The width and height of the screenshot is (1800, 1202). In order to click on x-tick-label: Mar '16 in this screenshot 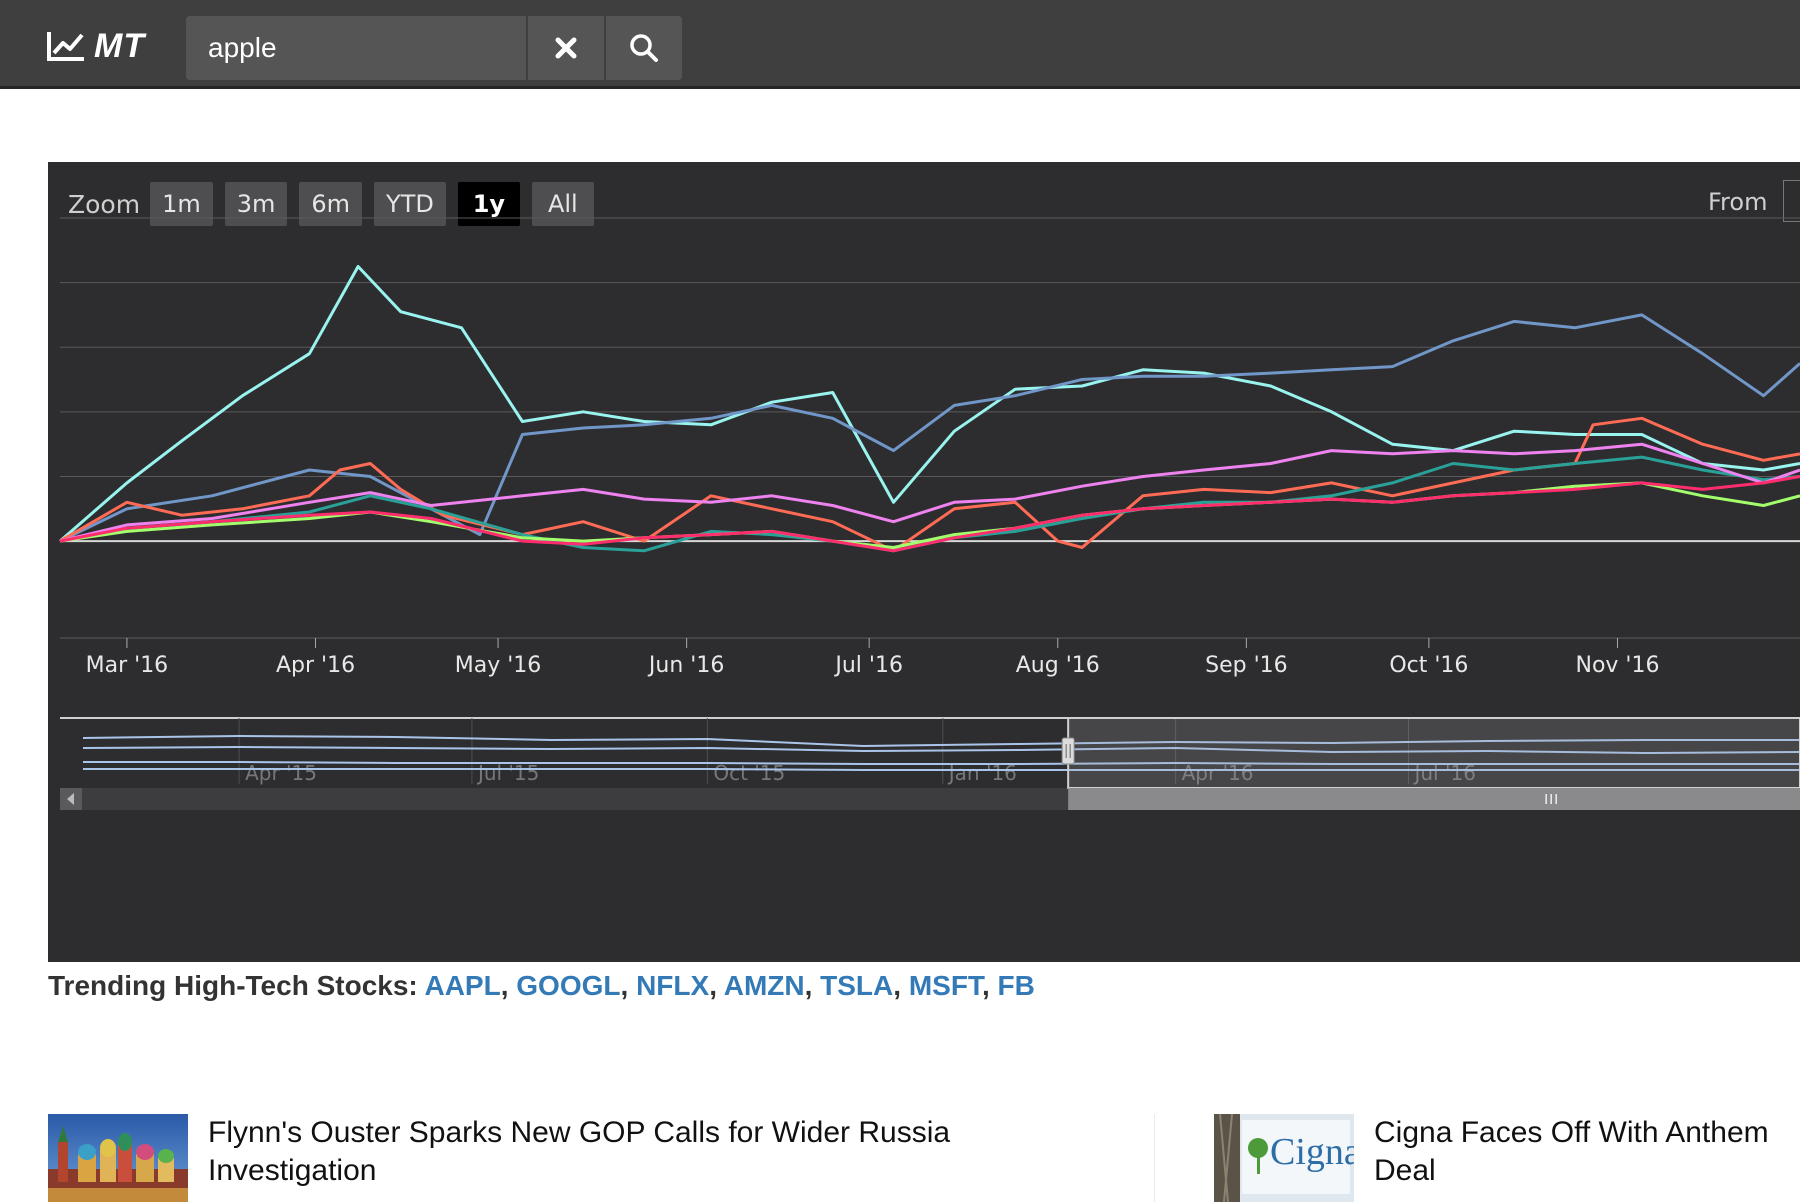, I will do `click(127, 665)`.